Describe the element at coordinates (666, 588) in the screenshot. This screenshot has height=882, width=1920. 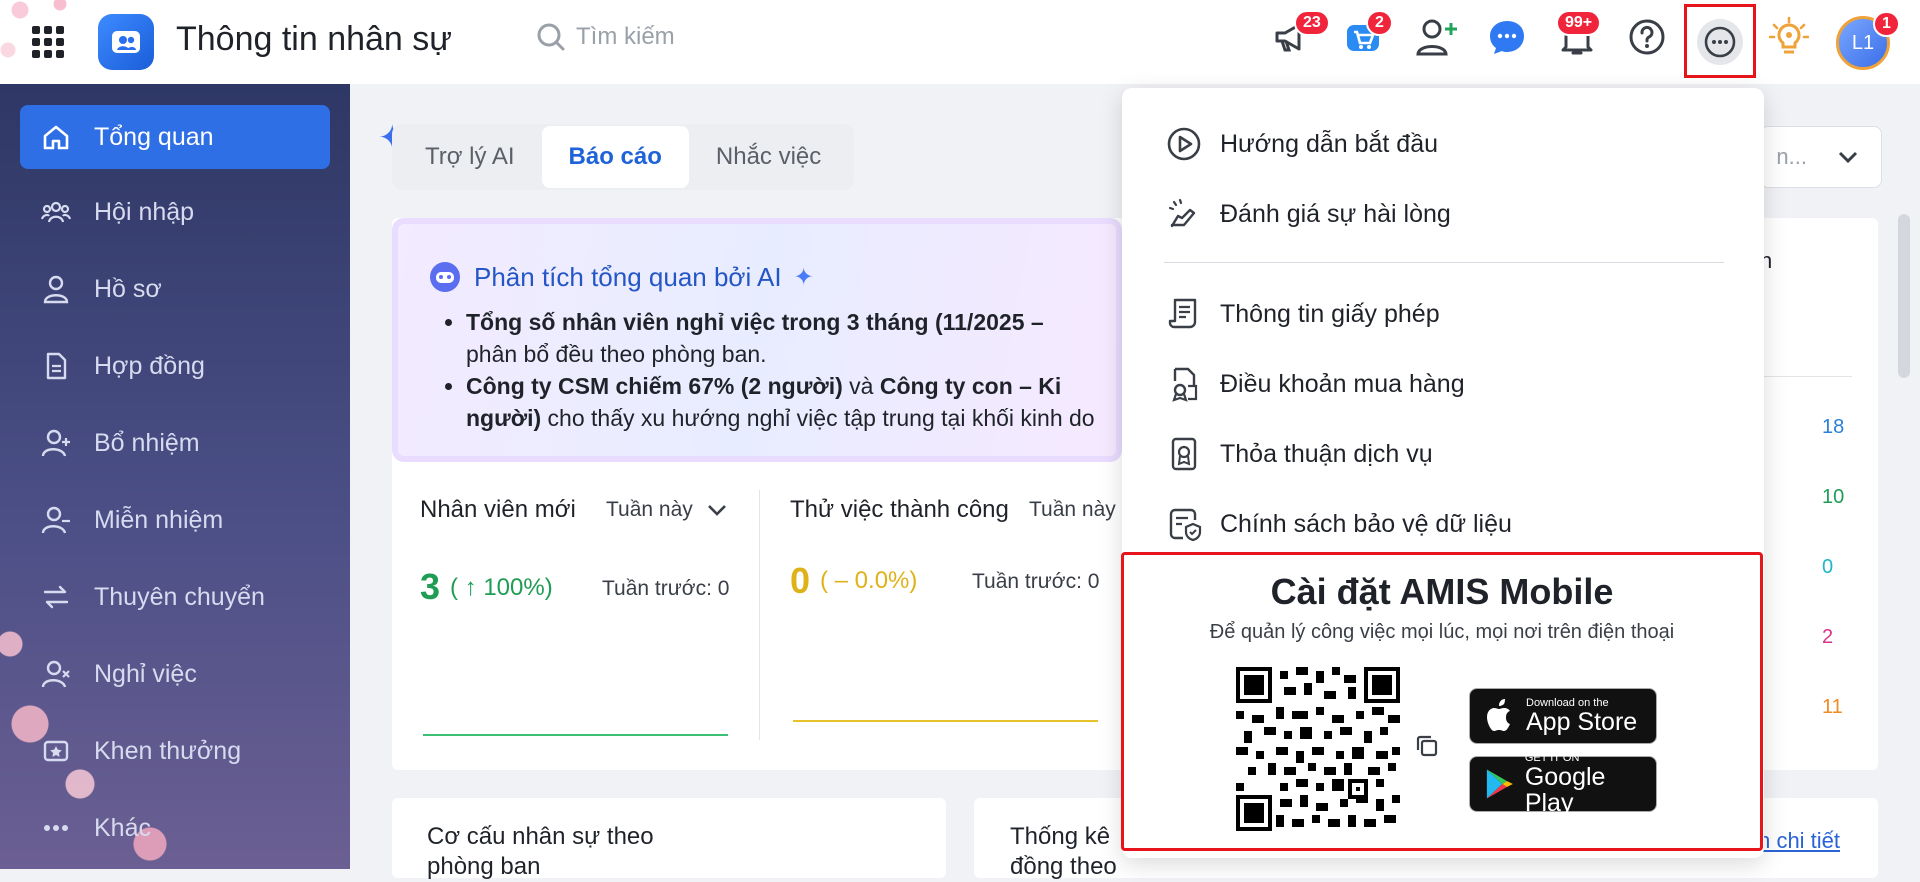
I see `new-employees-prev: Tuần trước: 0` at that location.